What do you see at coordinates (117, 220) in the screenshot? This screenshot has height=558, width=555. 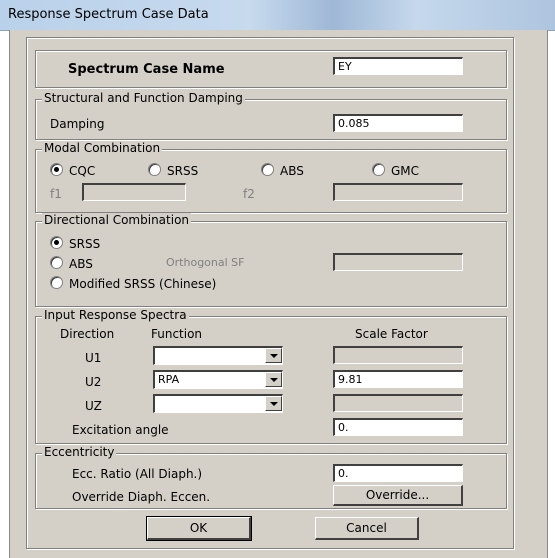 I see `directional-combination-label: Directional Combination` at bounding box center [117, 220].